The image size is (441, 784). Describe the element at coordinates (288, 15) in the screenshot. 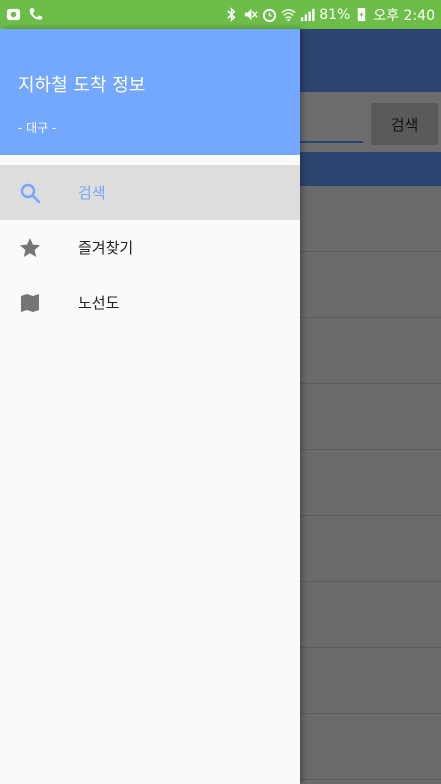

I see `wifi-icon` at that location.